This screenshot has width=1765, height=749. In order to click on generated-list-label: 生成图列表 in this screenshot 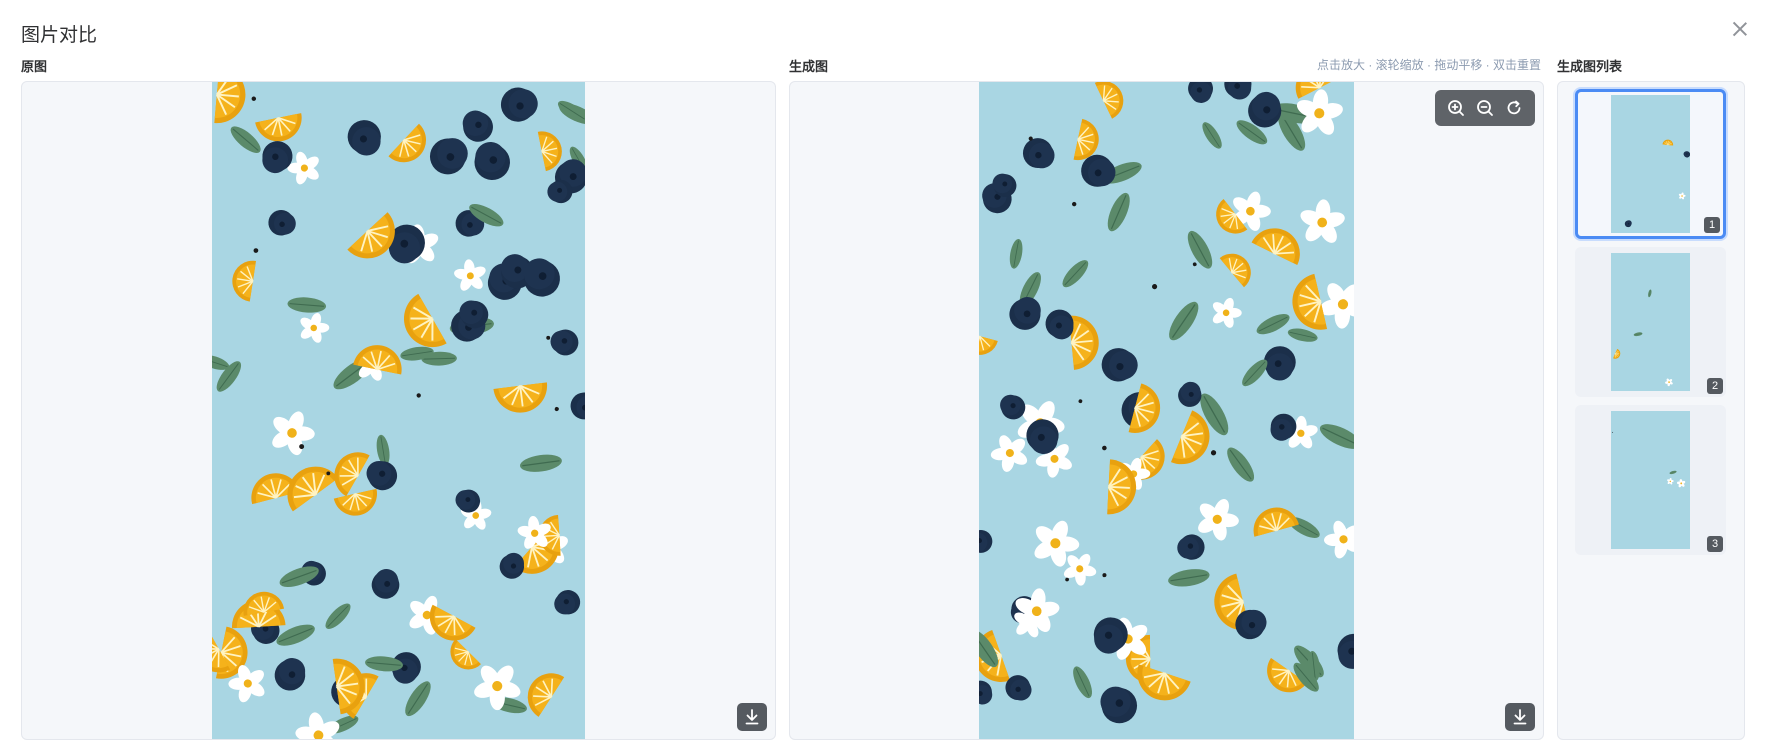, I will do `click(1590, 66)`.